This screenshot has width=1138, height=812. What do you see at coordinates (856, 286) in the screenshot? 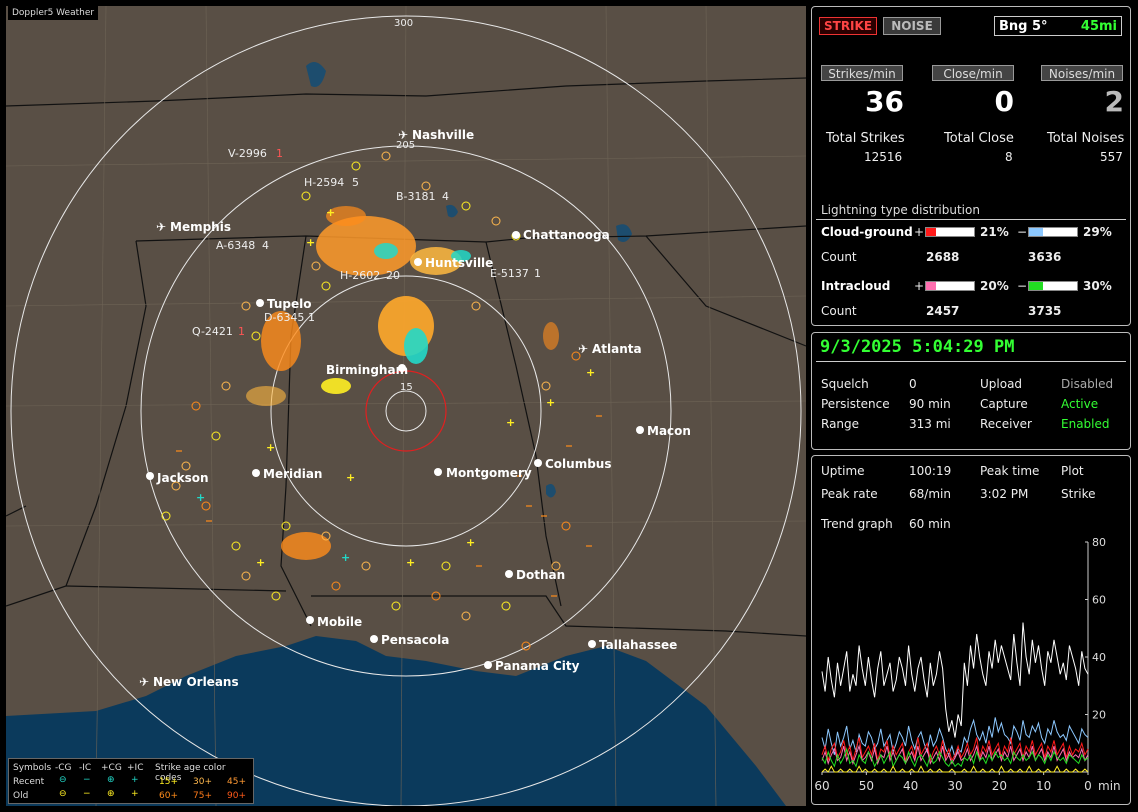
I see `intracloud-label: Intracloud` at bounding box center [856, 286].